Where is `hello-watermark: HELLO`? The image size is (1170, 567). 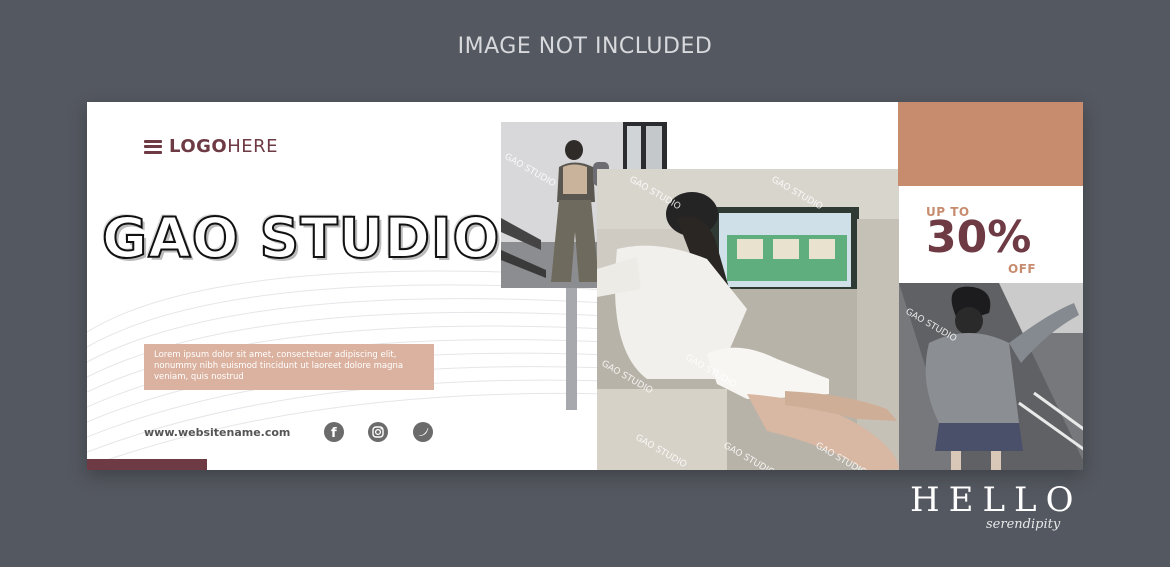 hello-watermark: HELLO is located at coordinates (996, 500).